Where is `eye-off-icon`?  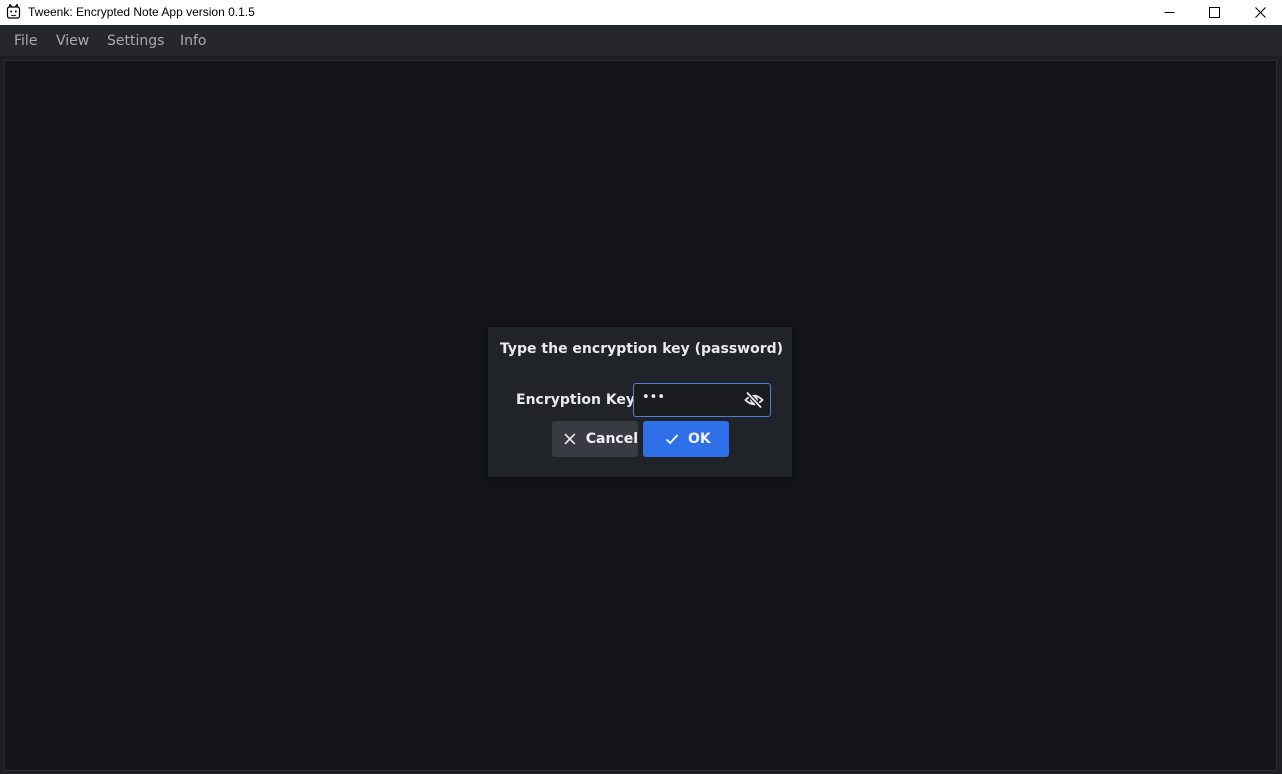
eye-off-icon is located at coordinates (754, 400).